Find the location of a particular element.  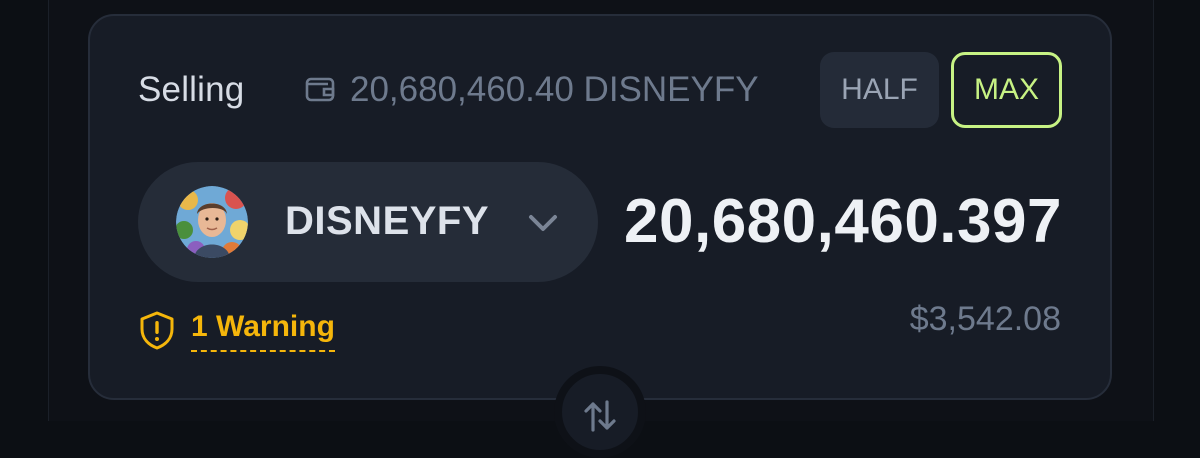

swap-direction-button is located at coordinates (600, 412).